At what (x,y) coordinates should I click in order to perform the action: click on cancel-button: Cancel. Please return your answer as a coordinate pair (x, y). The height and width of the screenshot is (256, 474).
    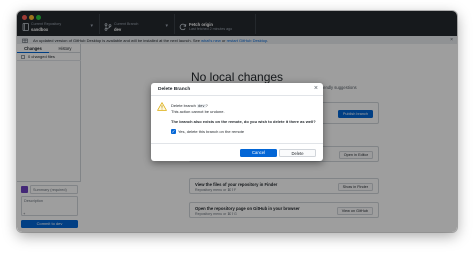
    Looking at the image, I should click on (258, 153).